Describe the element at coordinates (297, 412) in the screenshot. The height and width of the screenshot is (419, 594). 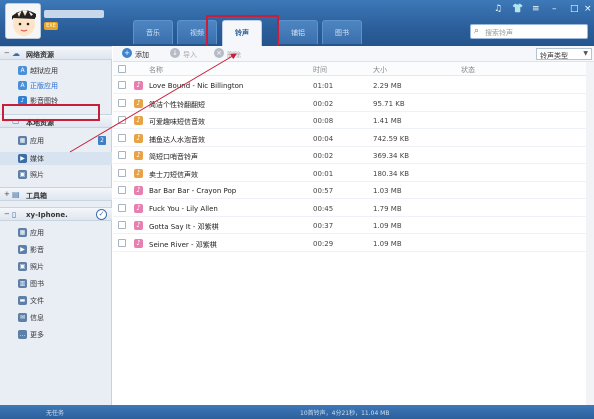
I see `status-bar: 无任务 10首铃声，4分21秒，11.04 MB` at that location.